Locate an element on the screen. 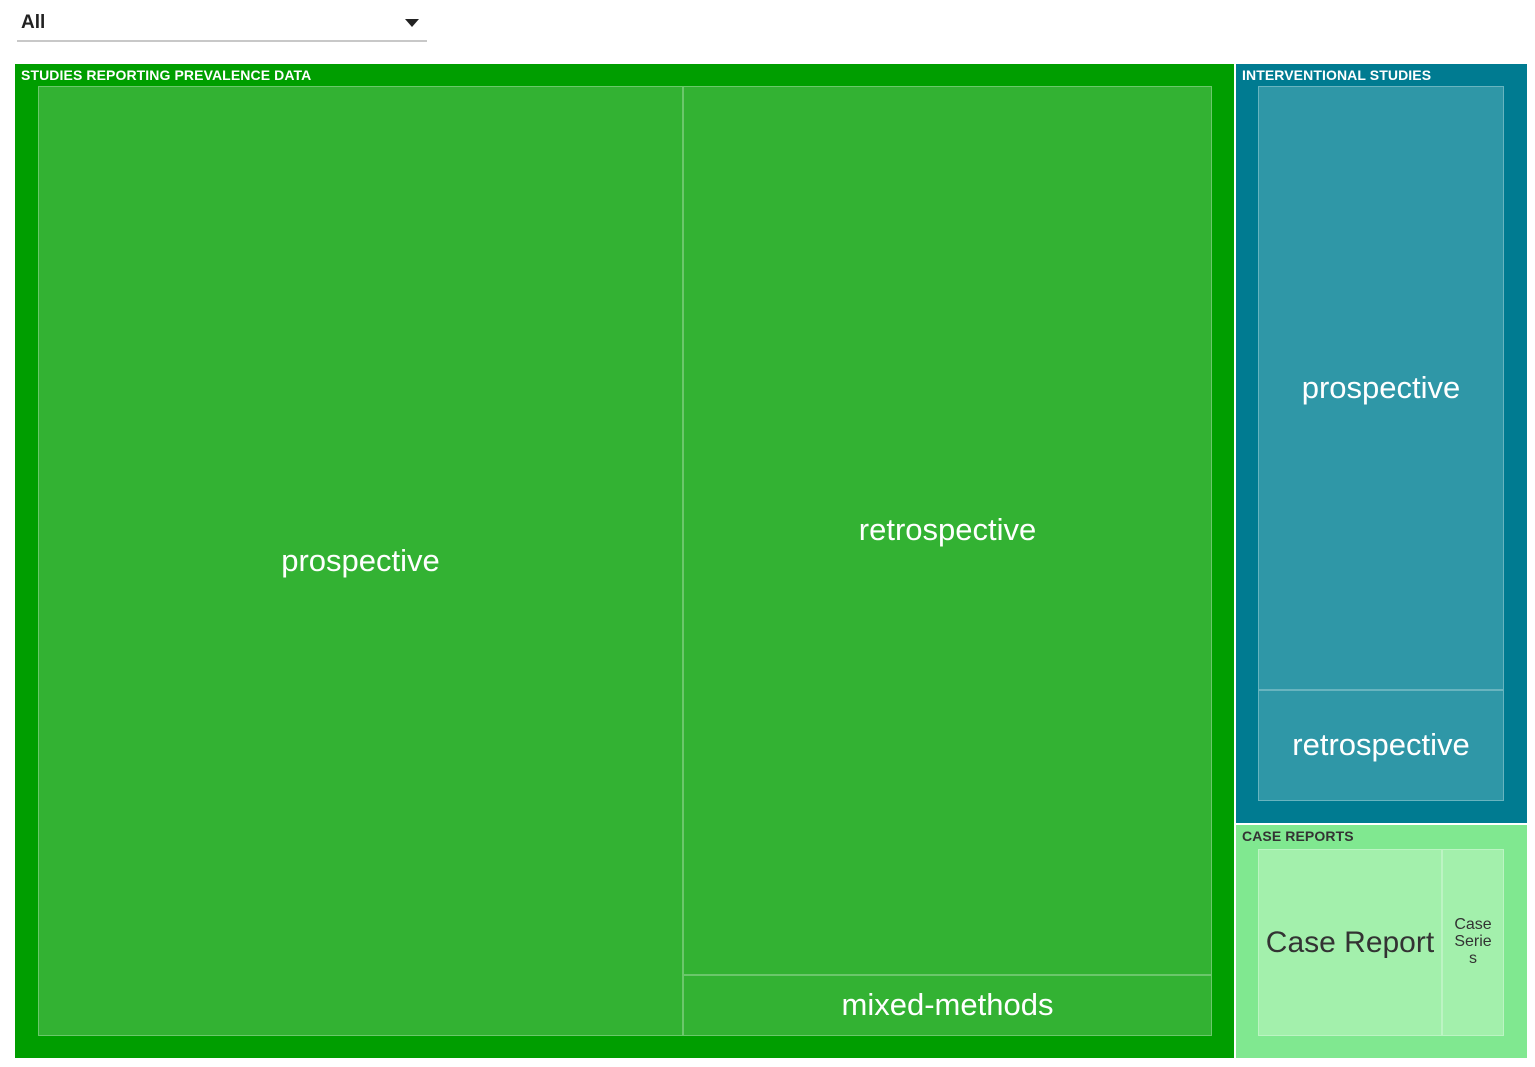  treemap-group-title: STUDIES REPORTING PREVALENCE DATA is located at coordinates (166, 75).